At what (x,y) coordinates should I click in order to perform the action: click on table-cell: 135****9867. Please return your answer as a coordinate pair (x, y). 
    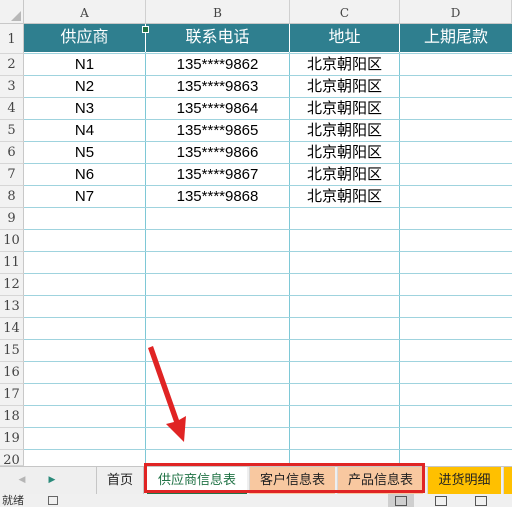
    Looking at the image, I should click on (217, 175).